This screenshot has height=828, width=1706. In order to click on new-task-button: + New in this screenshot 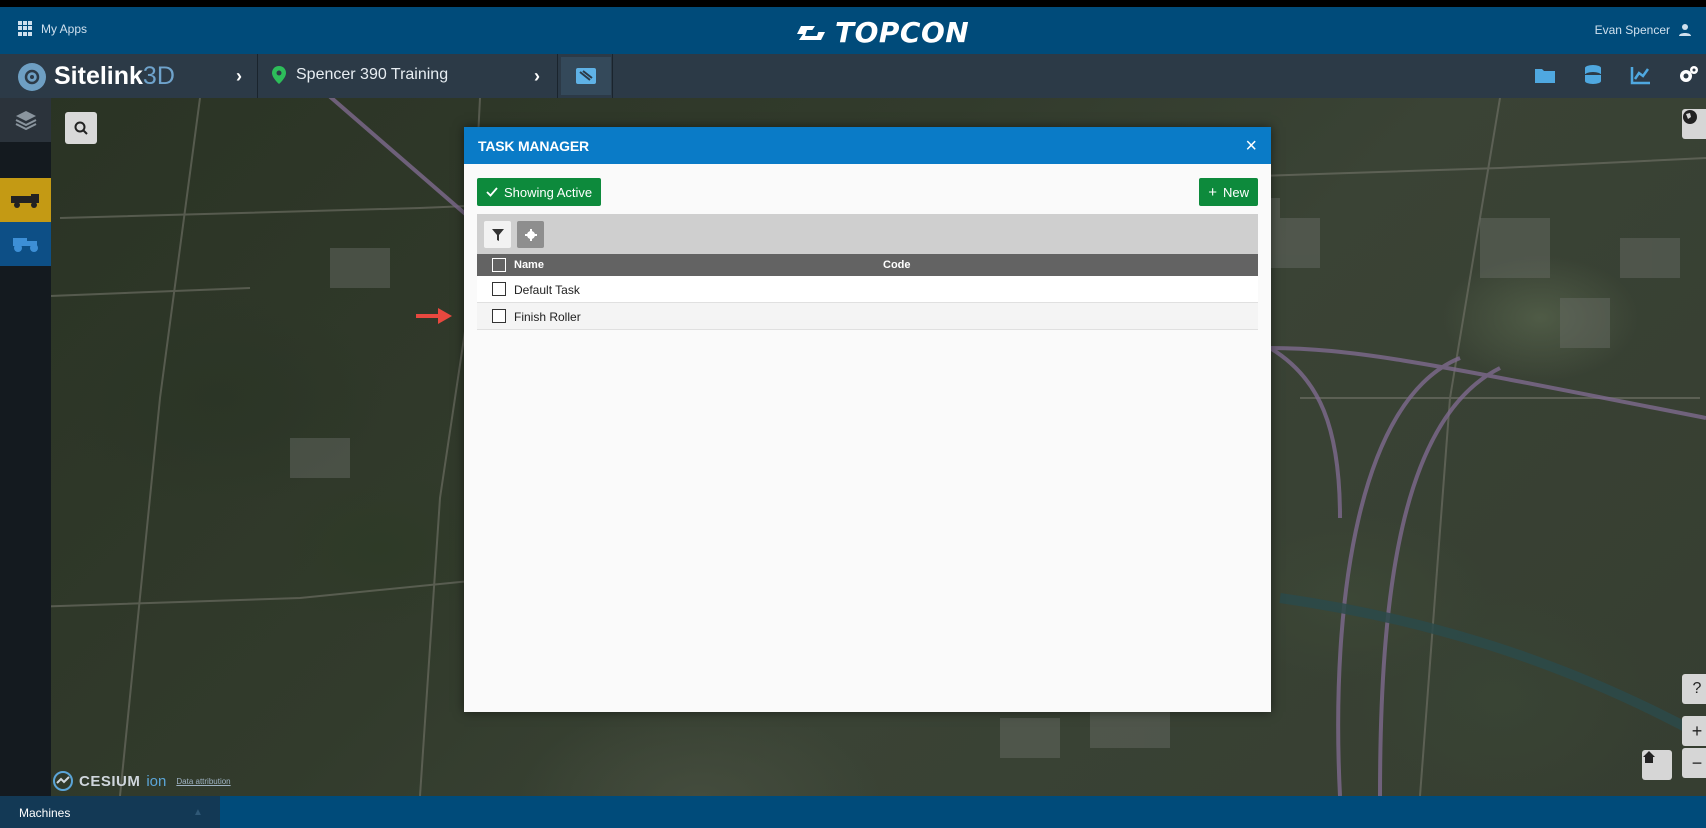, I will do `click(1228, 192)`.